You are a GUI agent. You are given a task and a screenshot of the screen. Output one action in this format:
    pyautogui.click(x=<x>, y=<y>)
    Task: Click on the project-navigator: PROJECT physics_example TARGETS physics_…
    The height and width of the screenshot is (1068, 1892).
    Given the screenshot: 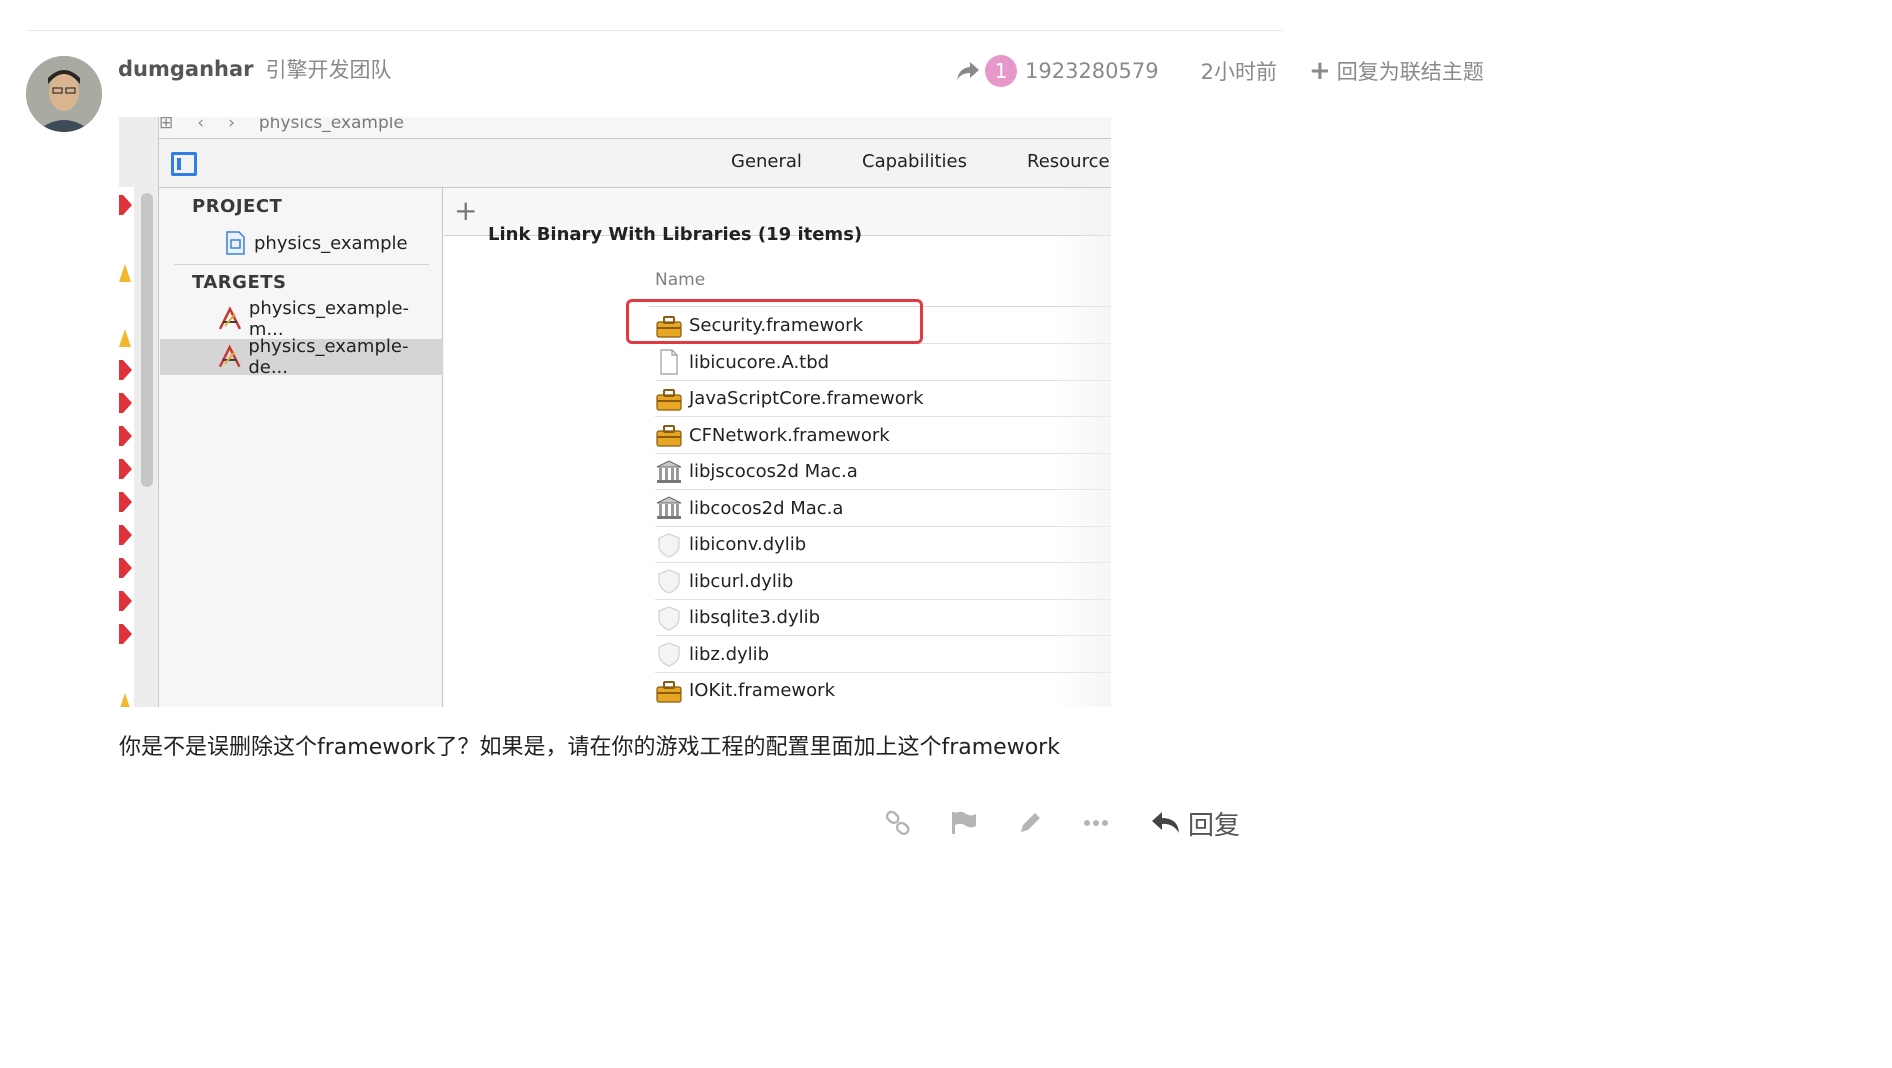 What is the action you would take?
    pyautogui.click(x=301, y=447)
    